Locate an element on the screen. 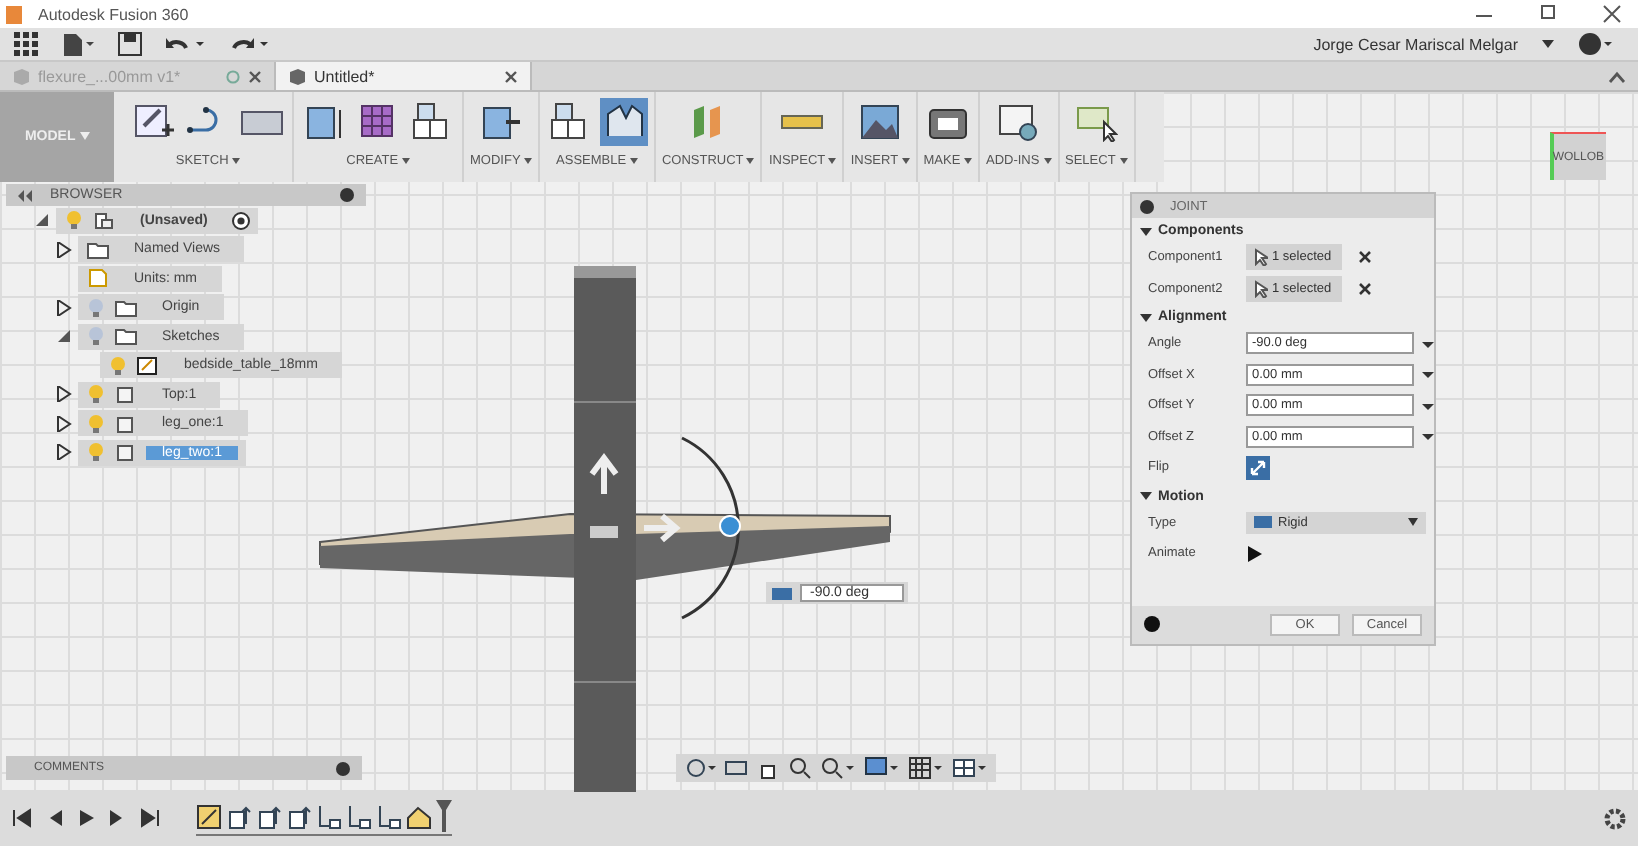  apps-grid-icon is located at coordinates (26, 44).